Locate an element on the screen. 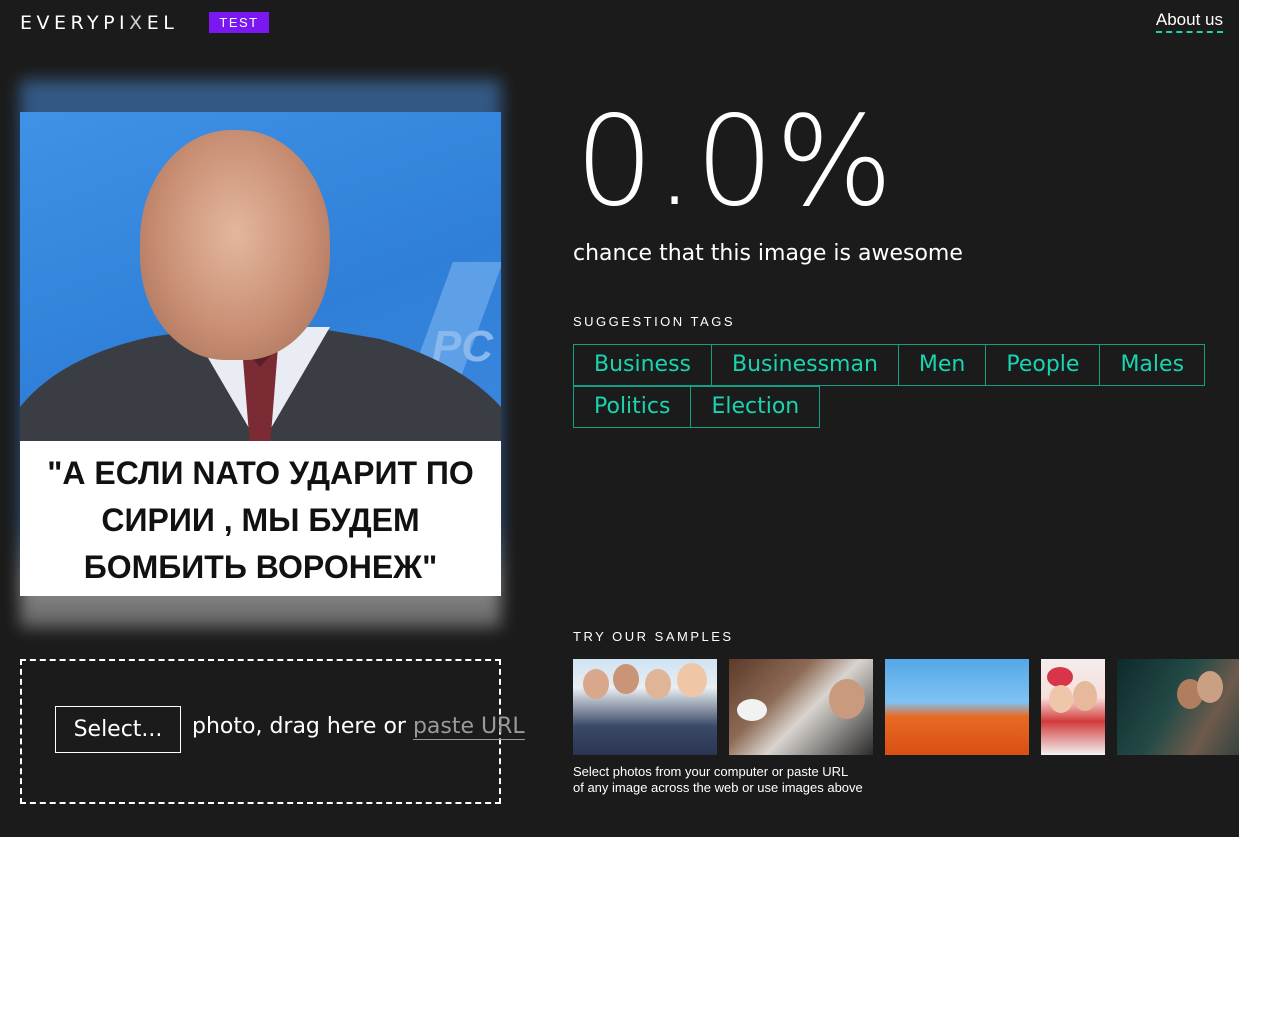 The height and width of the screenshot is (1024, 1280). everypixel-logo: EVERYPIXEL is located at coordinates (99, 23).